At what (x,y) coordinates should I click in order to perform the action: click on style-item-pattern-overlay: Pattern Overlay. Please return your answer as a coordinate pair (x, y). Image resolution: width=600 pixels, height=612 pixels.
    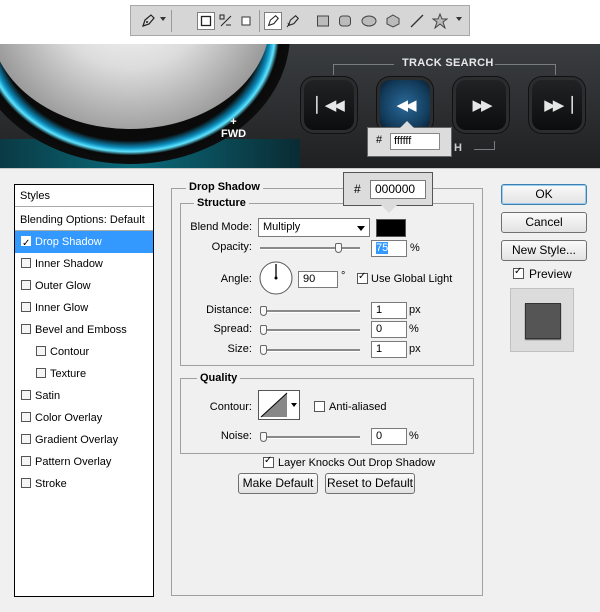
    Looking at the image, I should click on (84, 462).